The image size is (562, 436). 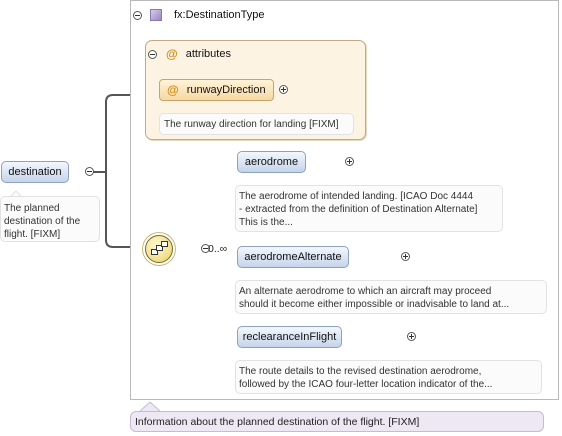 I want to click on element-name: aerodromeAlternate, so click(x=293, y=257).